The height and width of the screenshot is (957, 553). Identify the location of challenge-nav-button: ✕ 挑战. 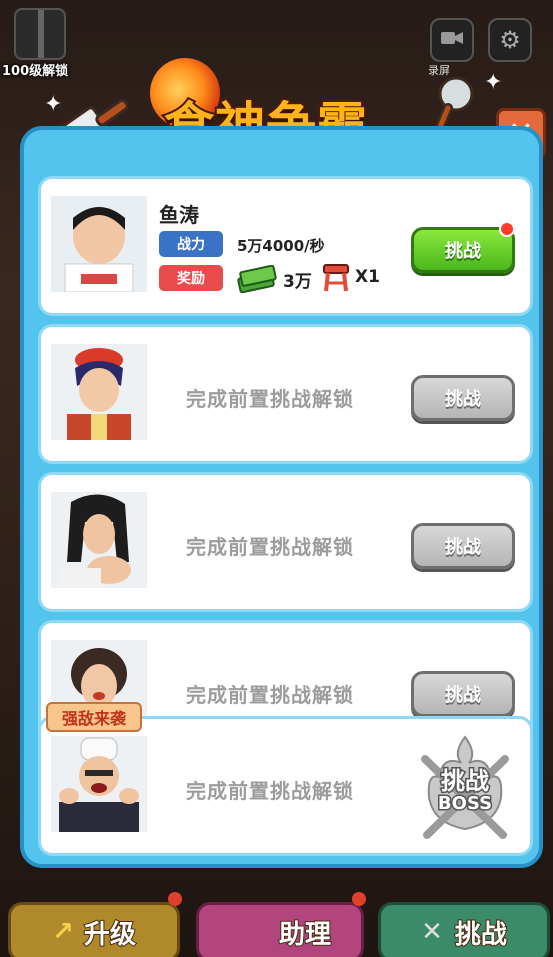
(464, 929).